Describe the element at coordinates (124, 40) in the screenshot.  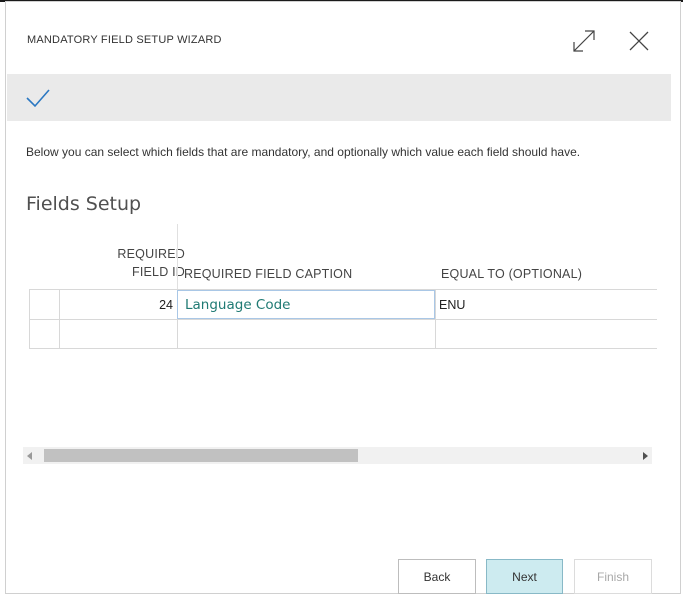
I see `dialog-title: MANDATORY FIELD SETUP WIZARD` at that location.